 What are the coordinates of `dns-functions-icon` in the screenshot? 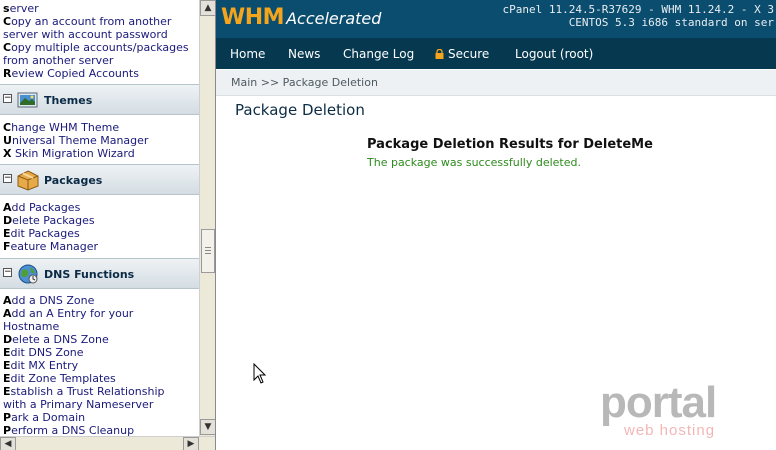 It's located at (28, 274).